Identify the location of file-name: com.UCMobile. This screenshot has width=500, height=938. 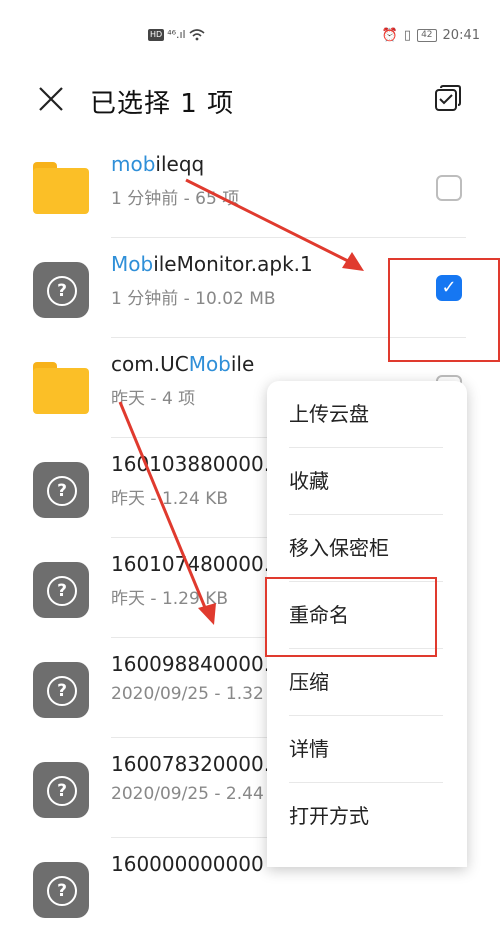
(183, 364).